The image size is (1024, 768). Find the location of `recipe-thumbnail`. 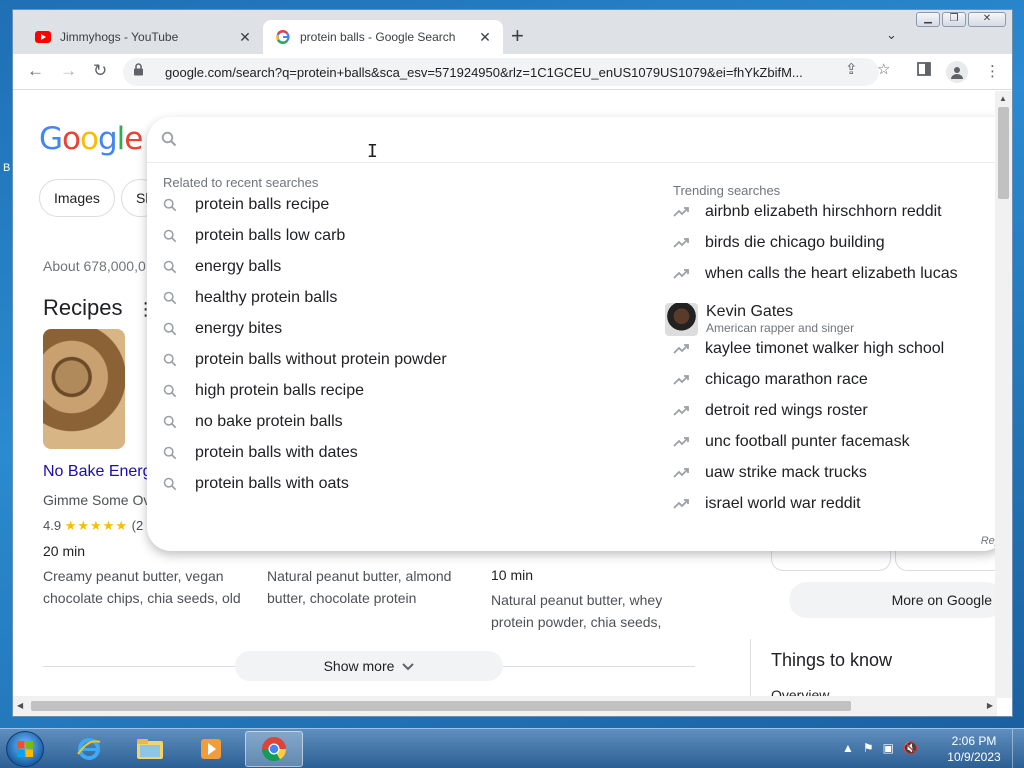

recipe-thumbnail is located at coordinates (84, 389).